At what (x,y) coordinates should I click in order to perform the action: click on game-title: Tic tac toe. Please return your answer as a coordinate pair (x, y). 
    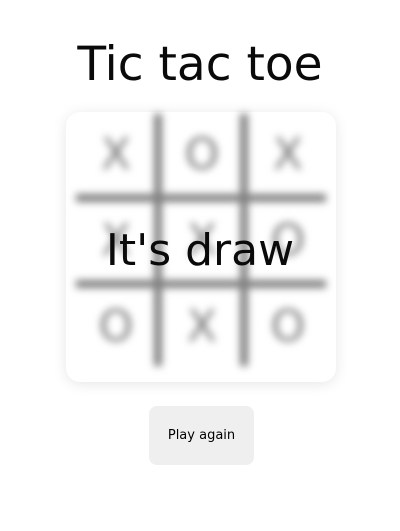
    Looking at the image, I should click on (200, 64).